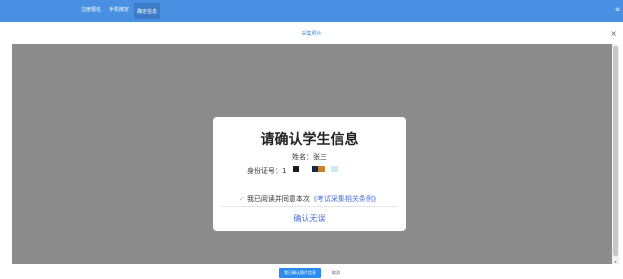 Image resolution: width=623 pixels, height=279 pixels. What do you see at coordinates (345, 199) in the screenshot?
I see `regulations-link: 《考试采集相关条例》` at bounding box center [345, 199].